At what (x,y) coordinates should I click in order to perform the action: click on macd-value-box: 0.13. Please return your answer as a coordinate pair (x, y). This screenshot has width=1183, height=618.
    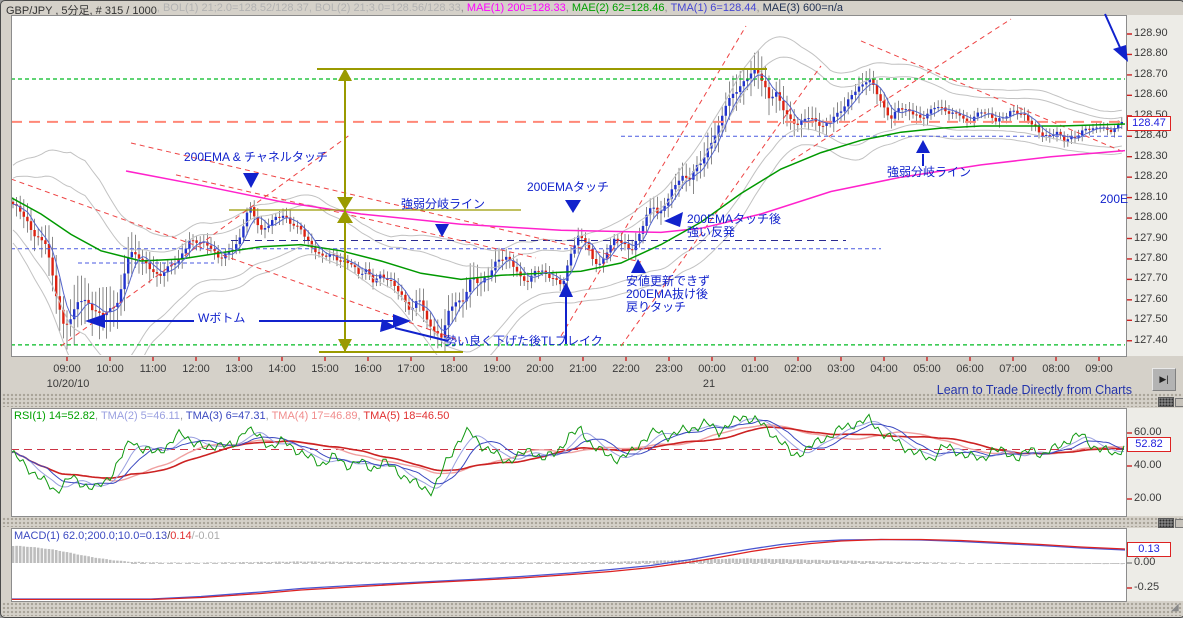
    Looking at the image, I should click on (1149, 549).